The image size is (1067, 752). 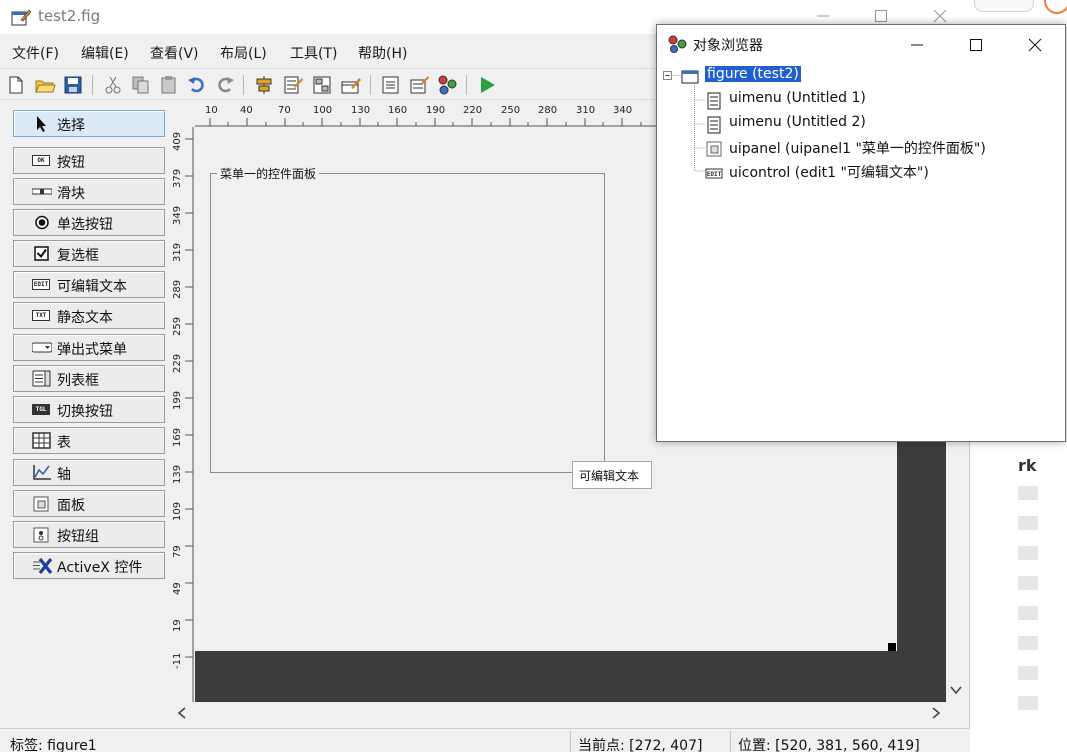 What do you see at coordinates (113, 85) in the screenshot?
I see `cut-icon` at bounding box center [113, 85].